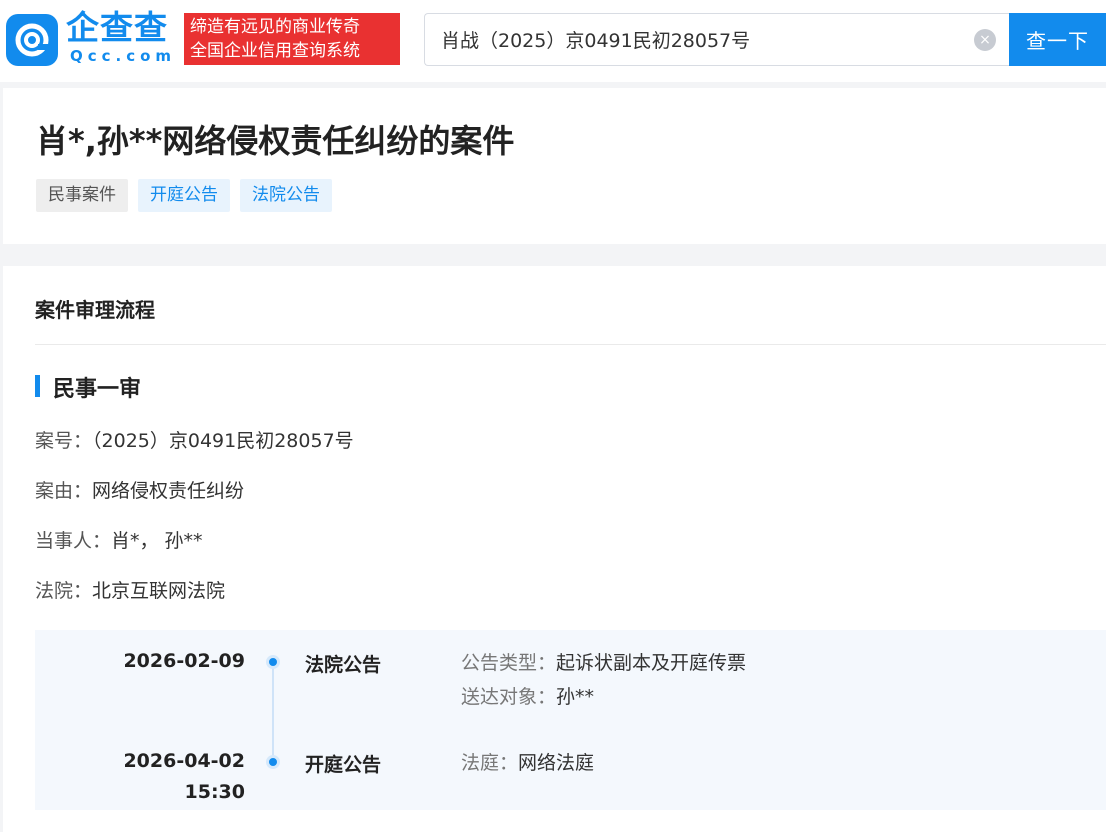  I want to click on parties-row: 当事人：肖*， 孙**, so click(119, 539).